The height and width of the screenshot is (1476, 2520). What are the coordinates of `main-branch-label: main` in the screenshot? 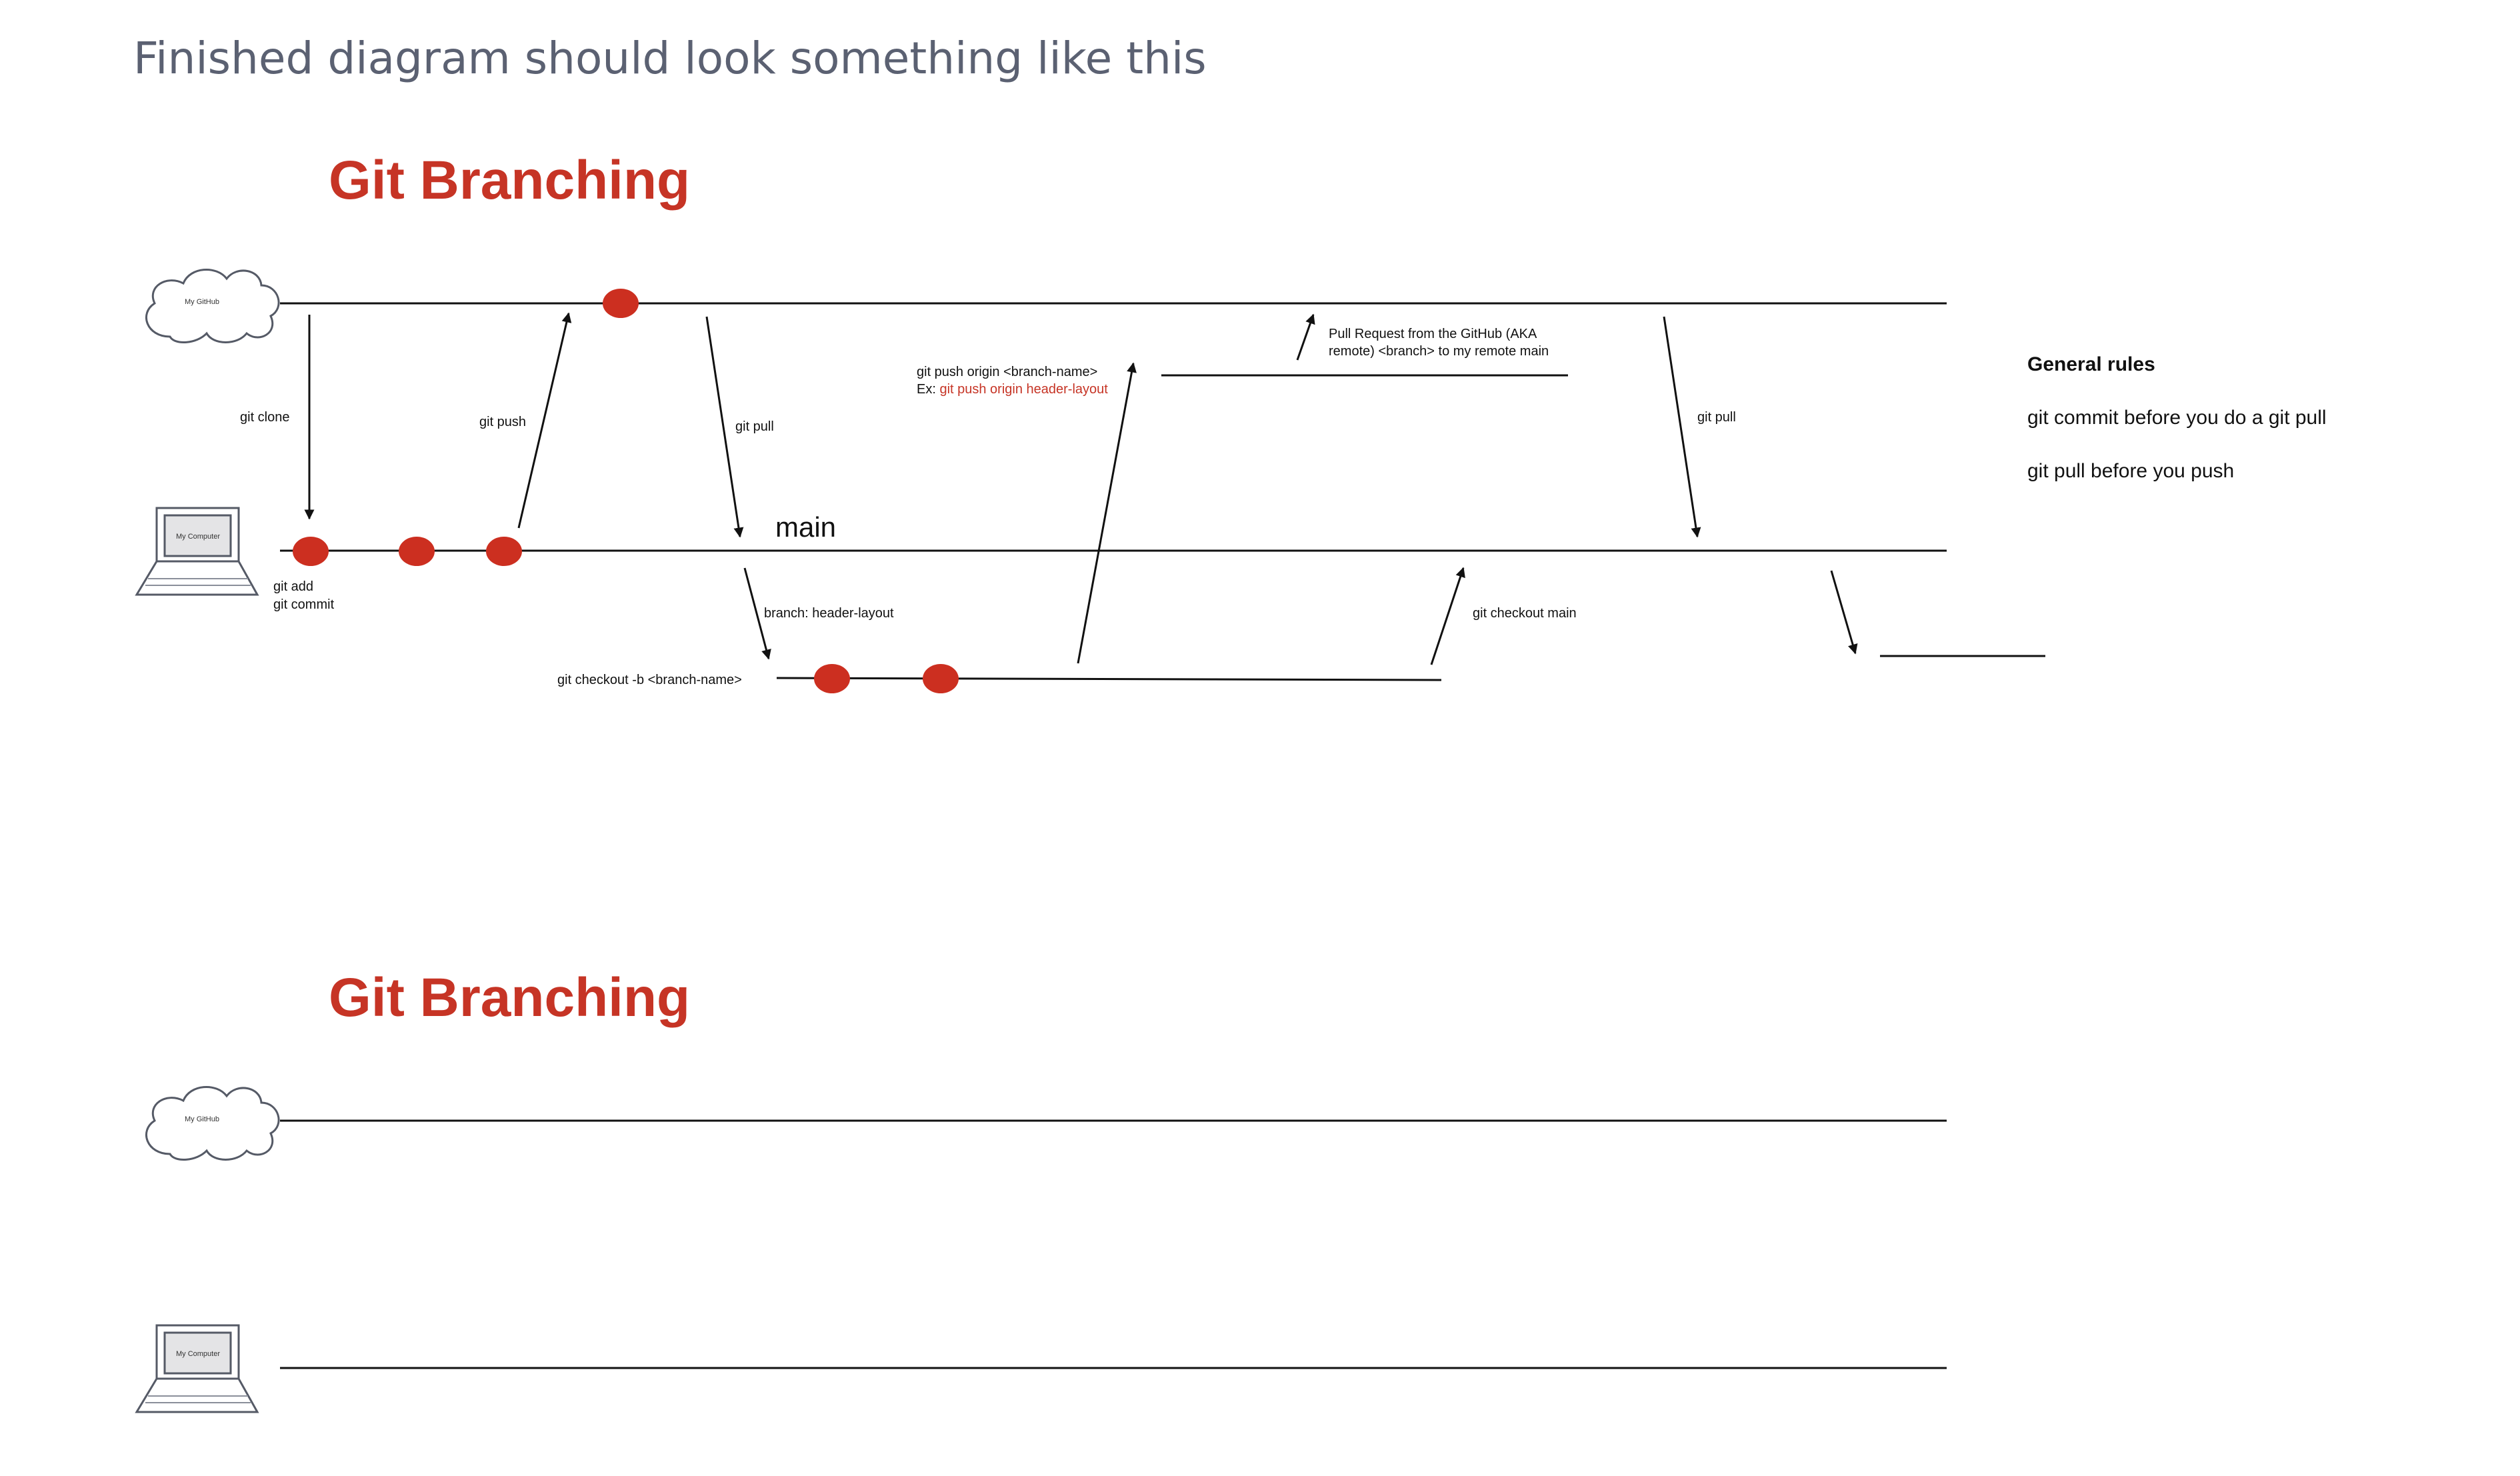 It's located at (805, 527).